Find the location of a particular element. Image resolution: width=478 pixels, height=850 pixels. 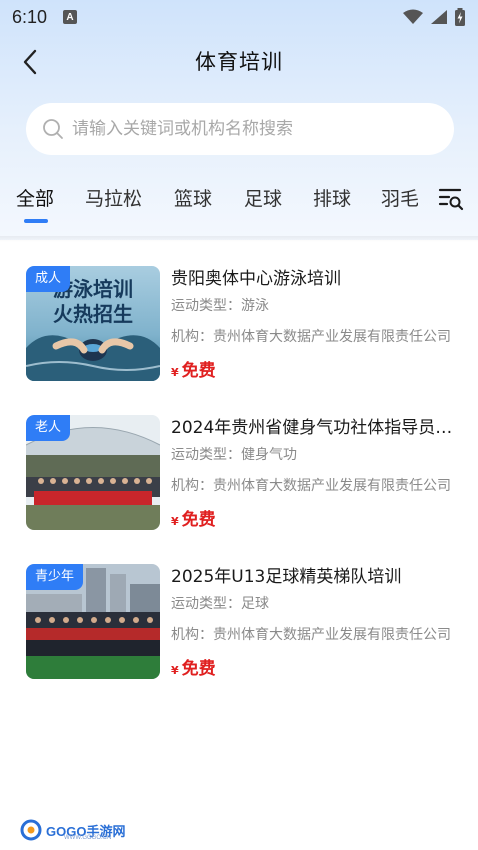

watermark-url: WWW.GOGO.CN is located at coordinates (88, 838).